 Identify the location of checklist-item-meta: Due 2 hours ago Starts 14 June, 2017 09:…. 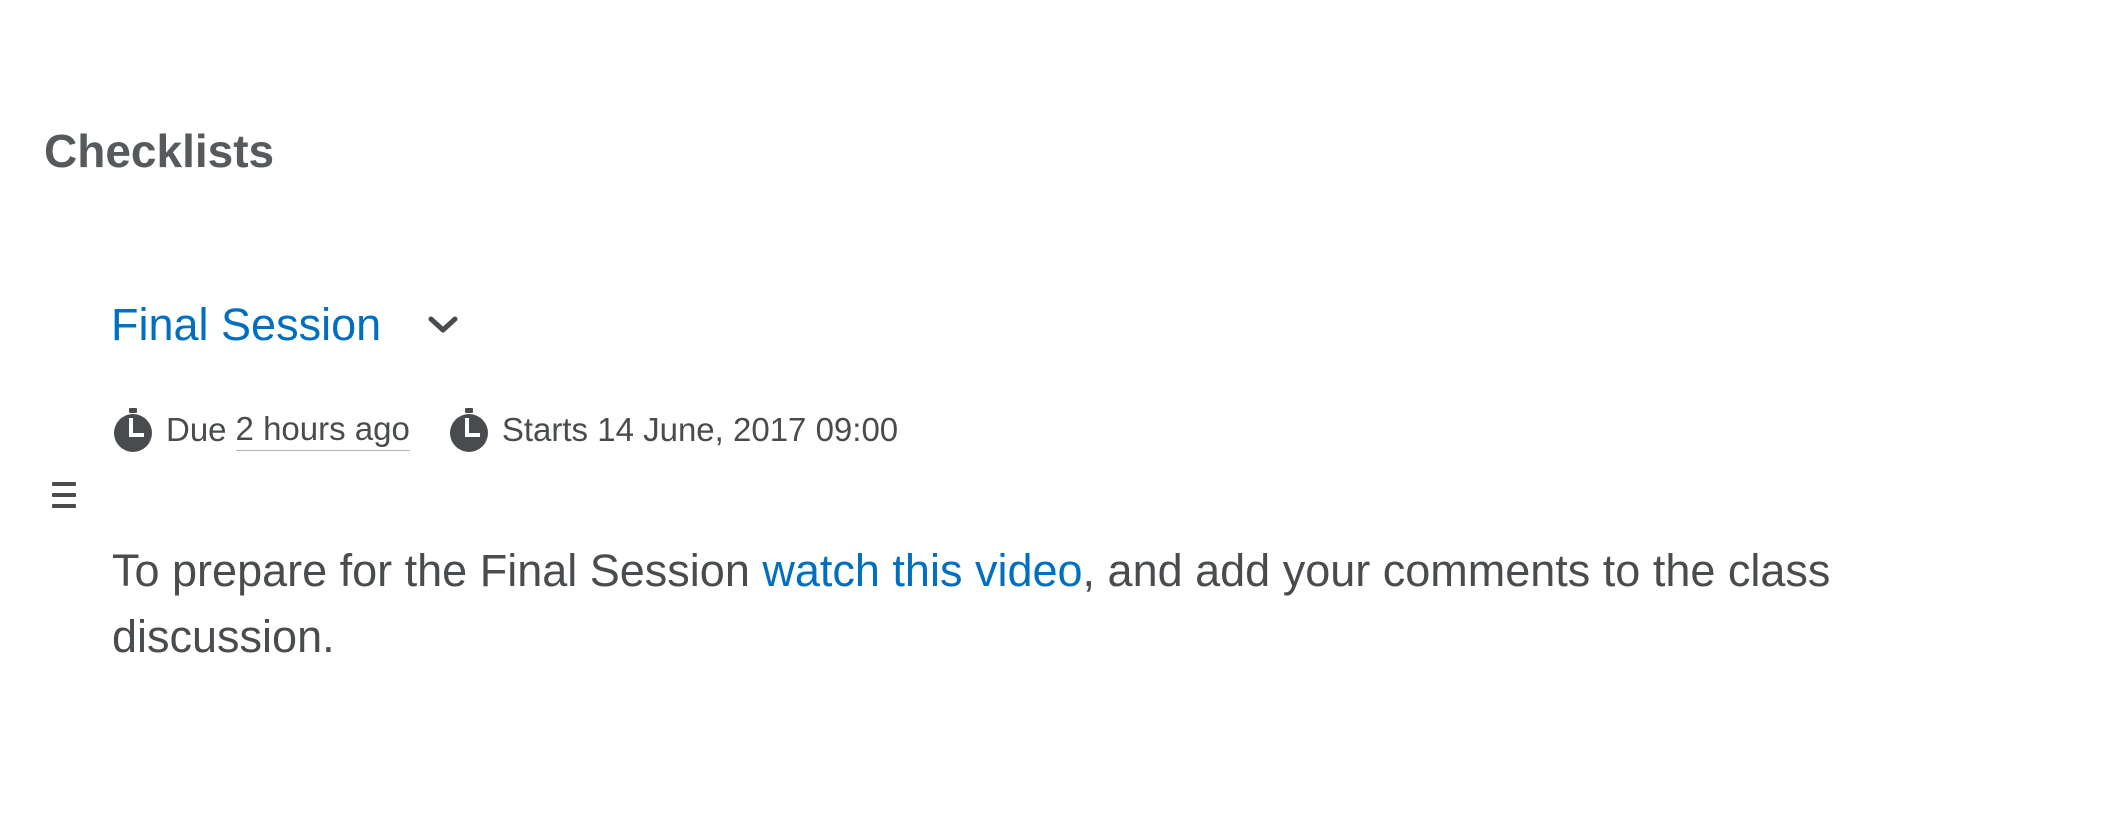
(505, 430).